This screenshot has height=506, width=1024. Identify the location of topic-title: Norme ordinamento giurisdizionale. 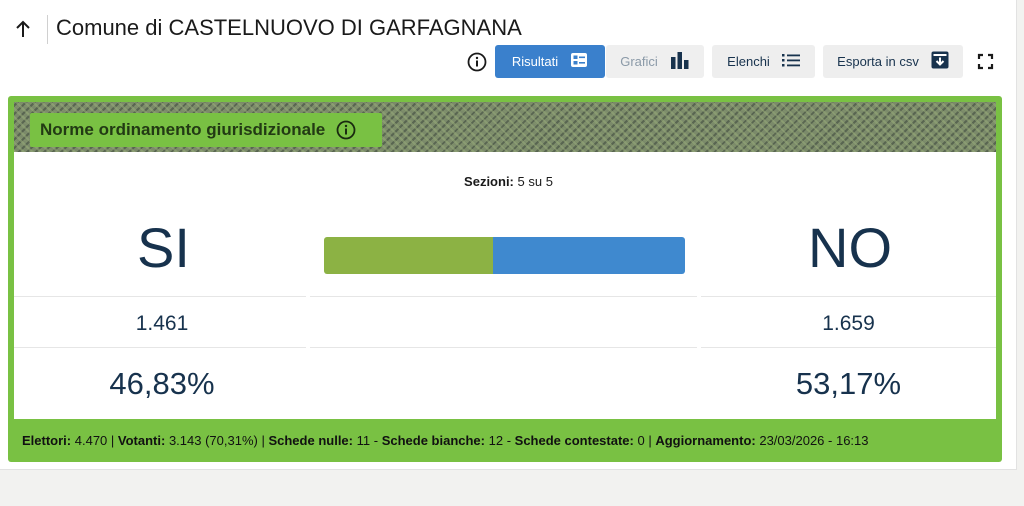
(206, 130).